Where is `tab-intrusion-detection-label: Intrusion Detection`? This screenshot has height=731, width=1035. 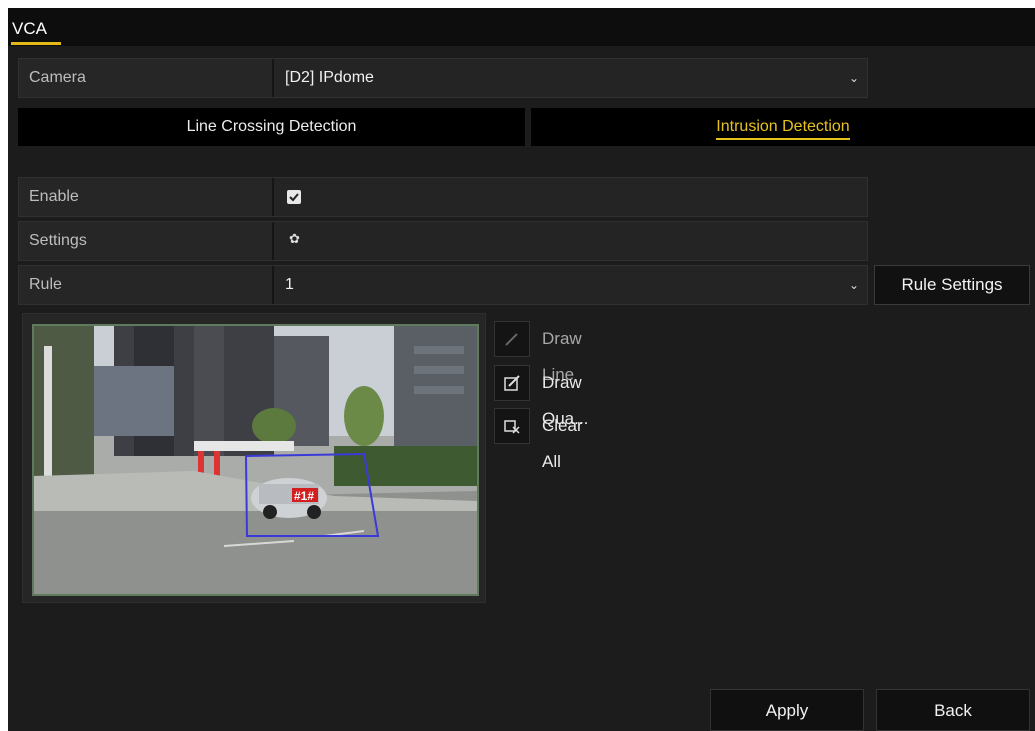 tab-intrusion-detection-label: Intrusion Detection is located at coordinates (783, 129).